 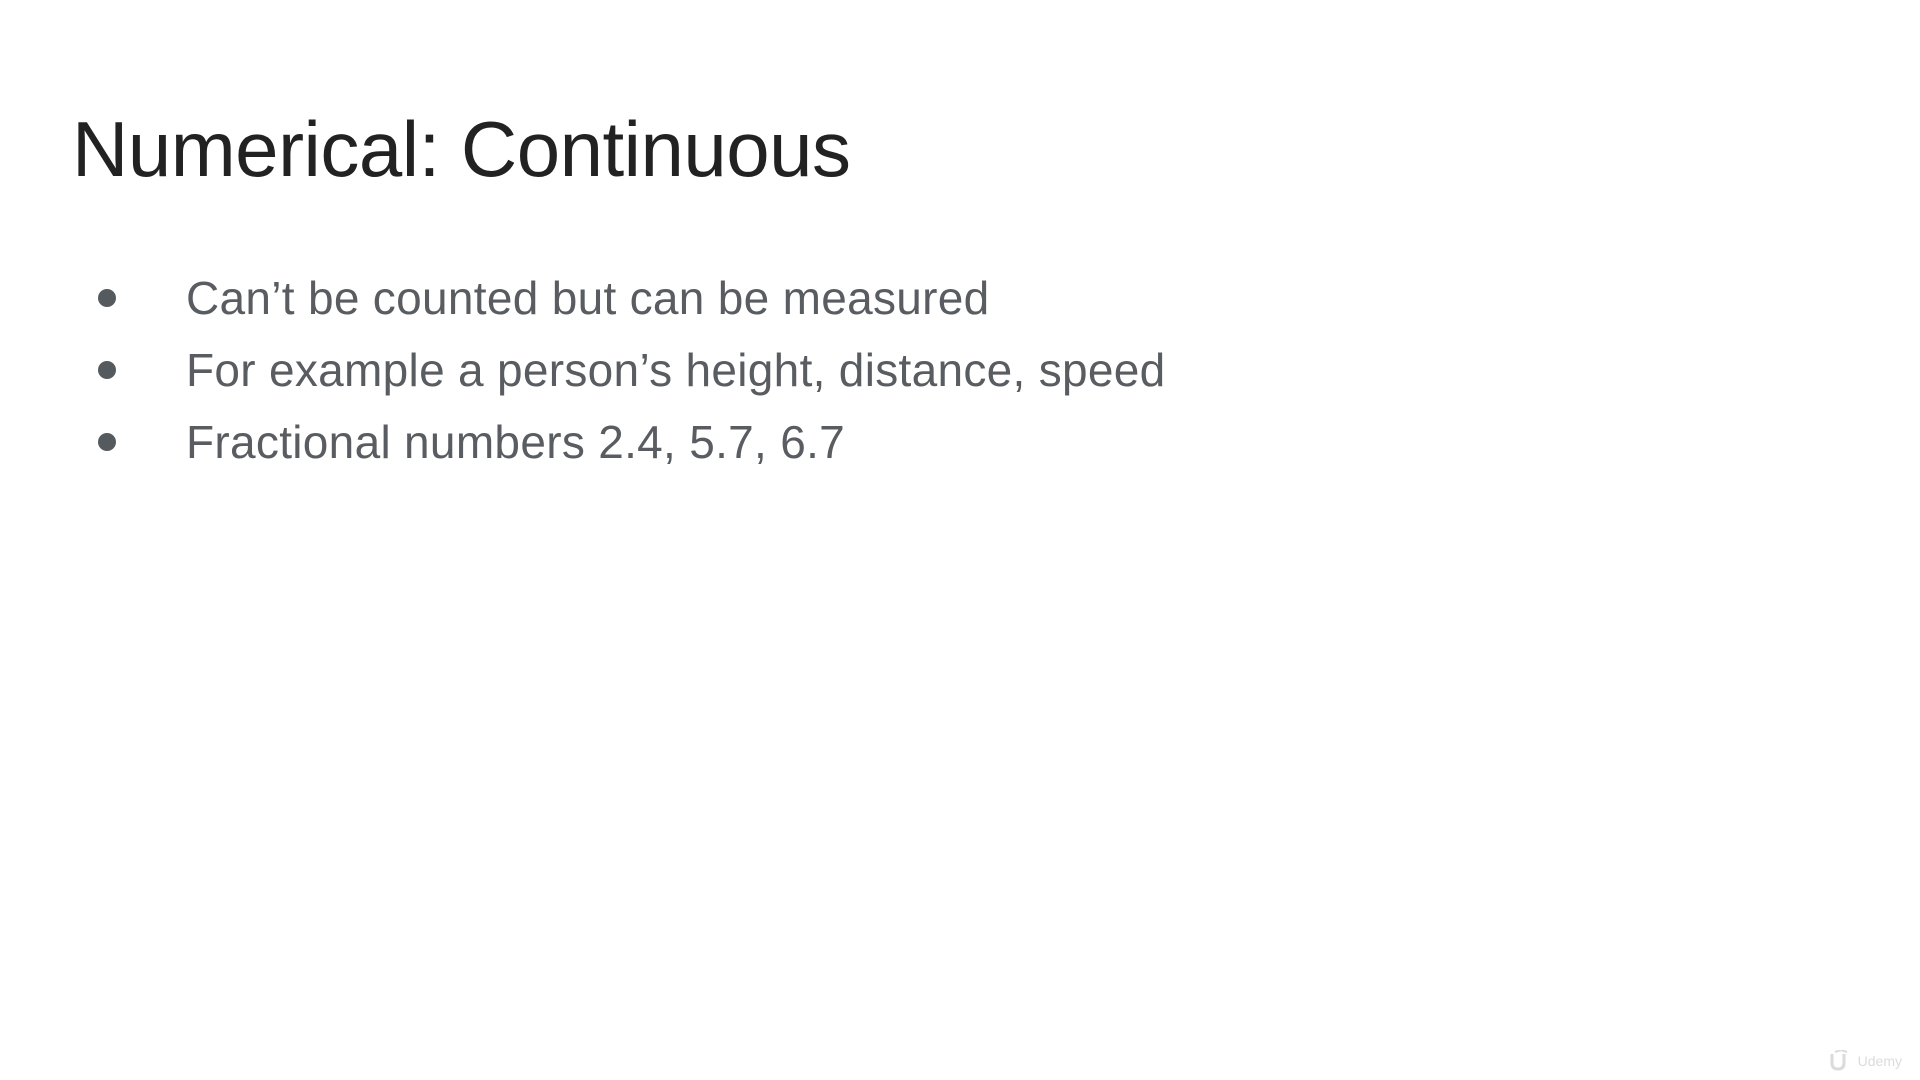 I want to click on list-item: Can’t be counted but can be measured, so click(x=628, y=298).